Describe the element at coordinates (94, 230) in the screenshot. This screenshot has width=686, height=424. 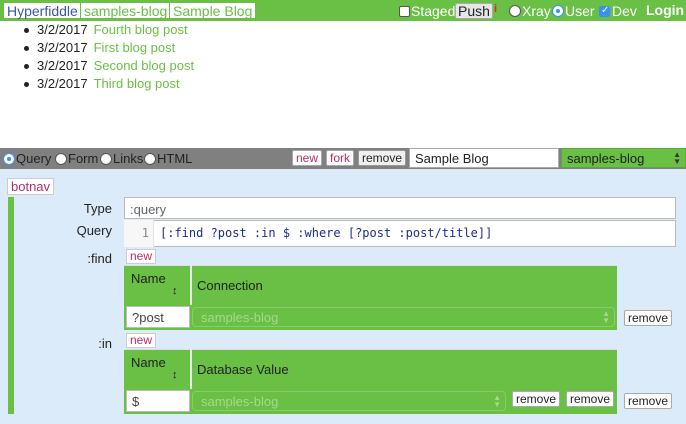
I see `query-label: Query` at that location.